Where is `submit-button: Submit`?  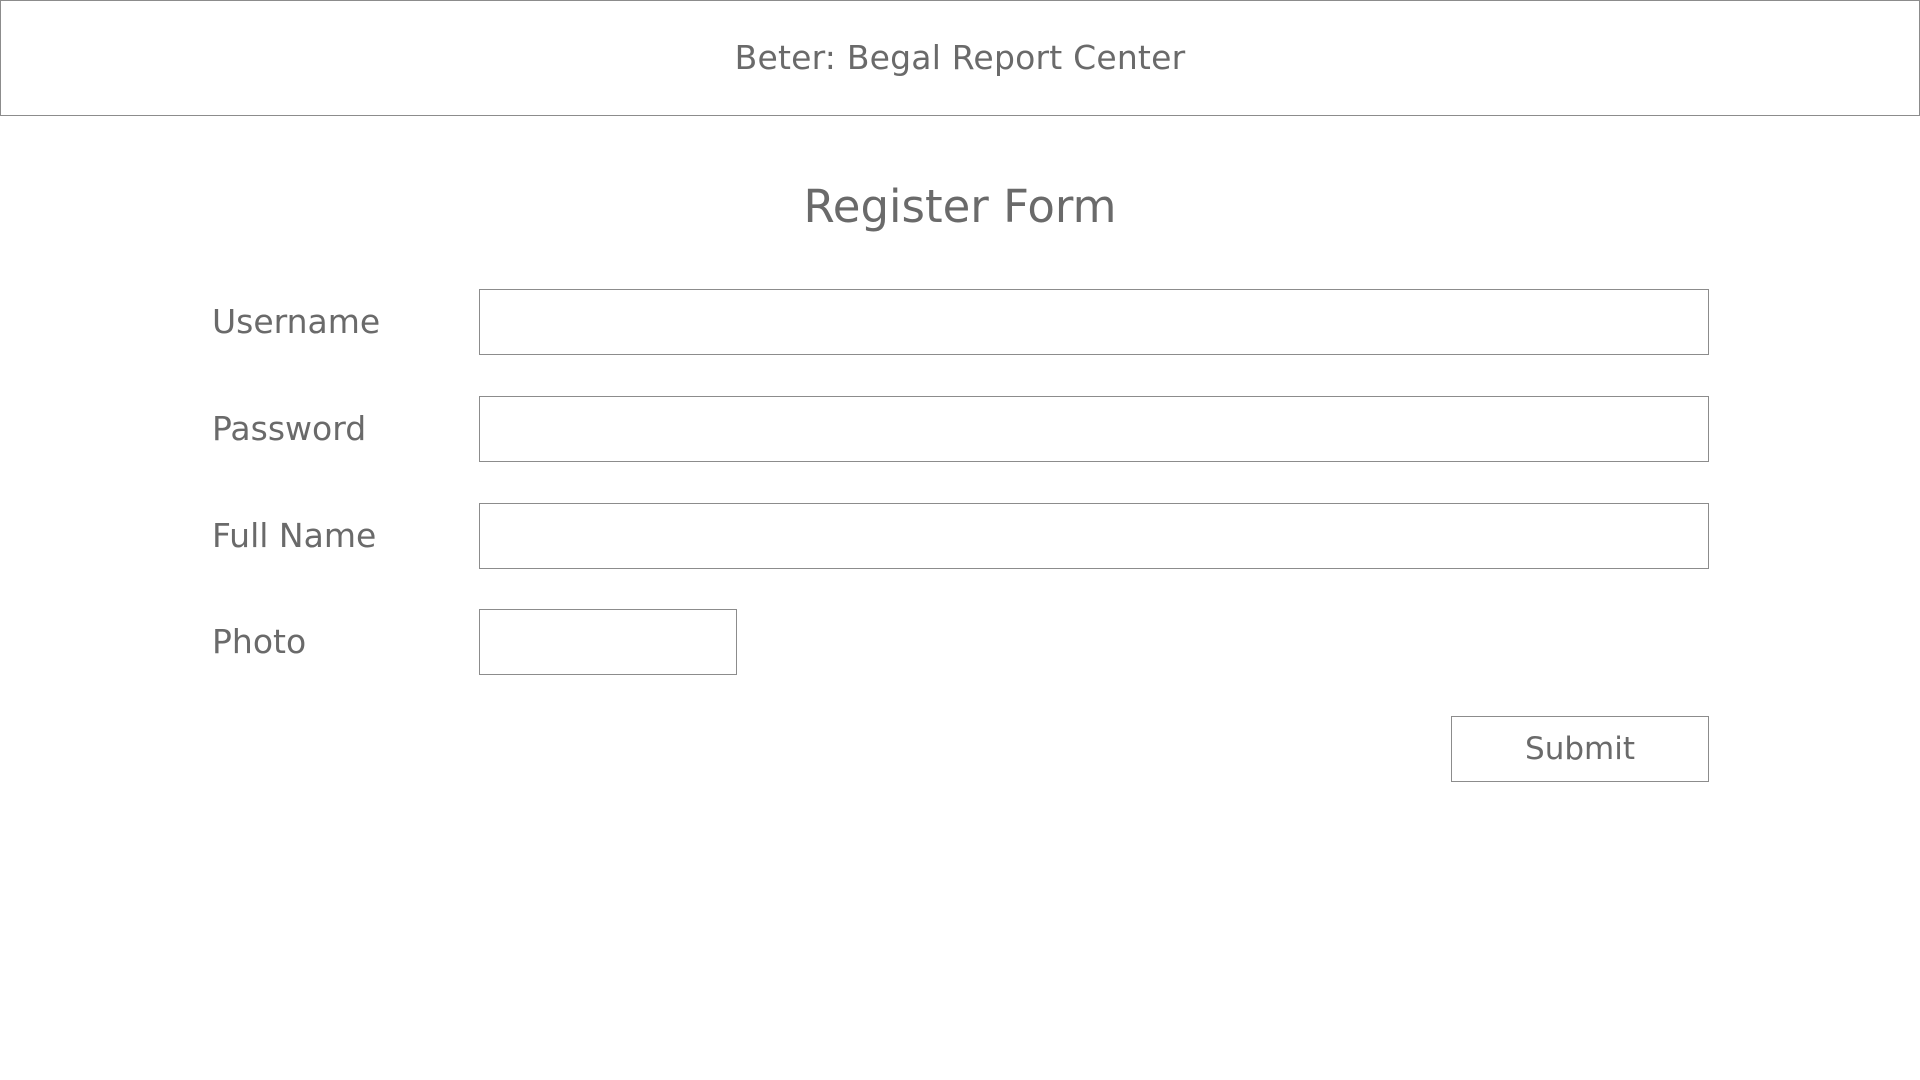
submit-button: Submit is located at coordinates (1580, 749).